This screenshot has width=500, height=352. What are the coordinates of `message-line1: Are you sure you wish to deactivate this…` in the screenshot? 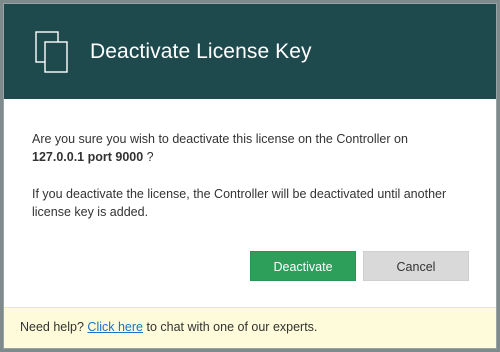 It's located at (220, 139).